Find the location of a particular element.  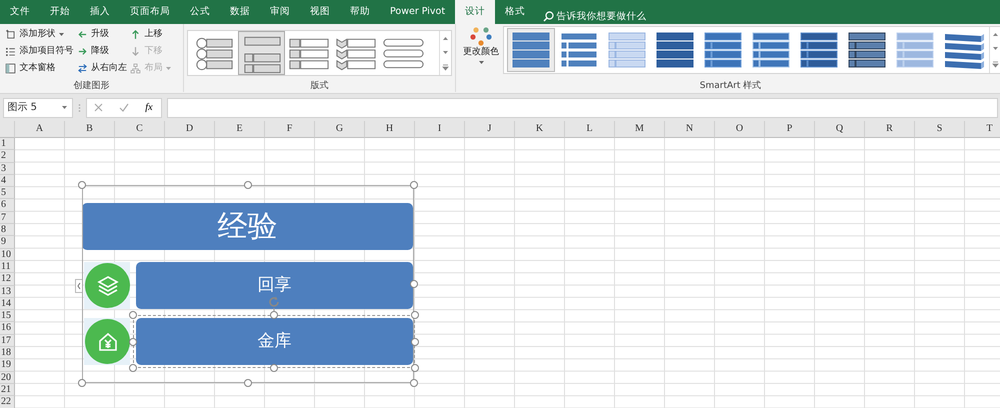

column-header: G is located at coordinates (340, 129).